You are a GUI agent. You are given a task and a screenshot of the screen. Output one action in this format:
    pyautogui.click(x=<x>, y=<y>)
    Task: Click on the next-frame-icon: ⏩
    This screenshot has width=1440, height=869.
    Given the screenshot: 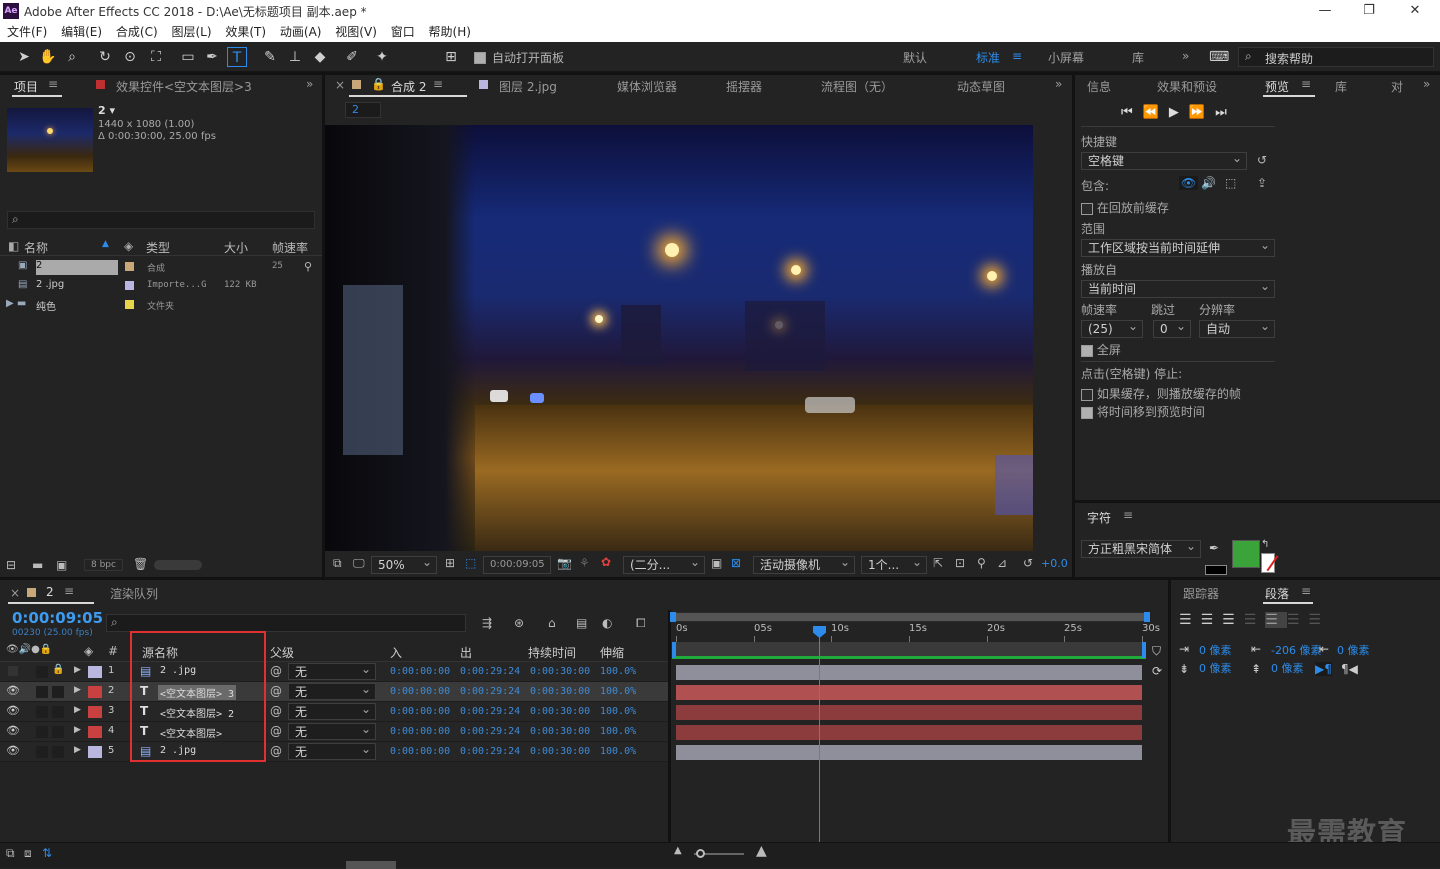 What is the action you would take?
    pyautogui.click(x=1202, y=112)
    